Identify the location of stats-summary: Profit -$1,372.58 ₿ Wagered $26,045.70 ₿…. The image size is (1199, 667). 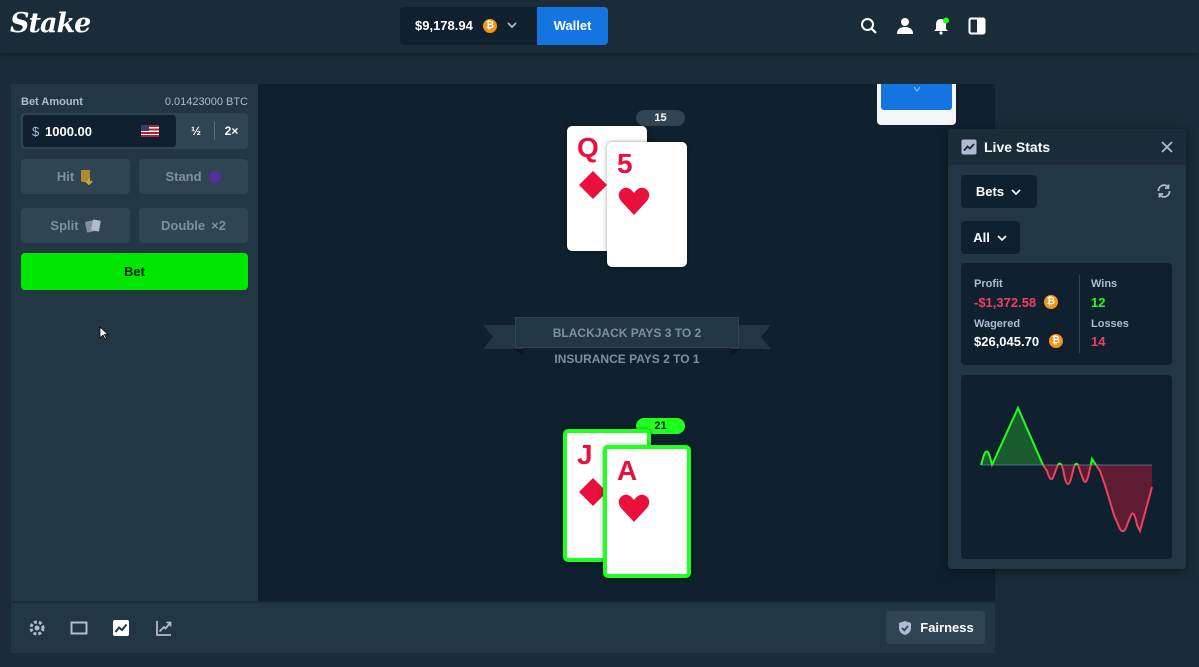
(1066, 314).